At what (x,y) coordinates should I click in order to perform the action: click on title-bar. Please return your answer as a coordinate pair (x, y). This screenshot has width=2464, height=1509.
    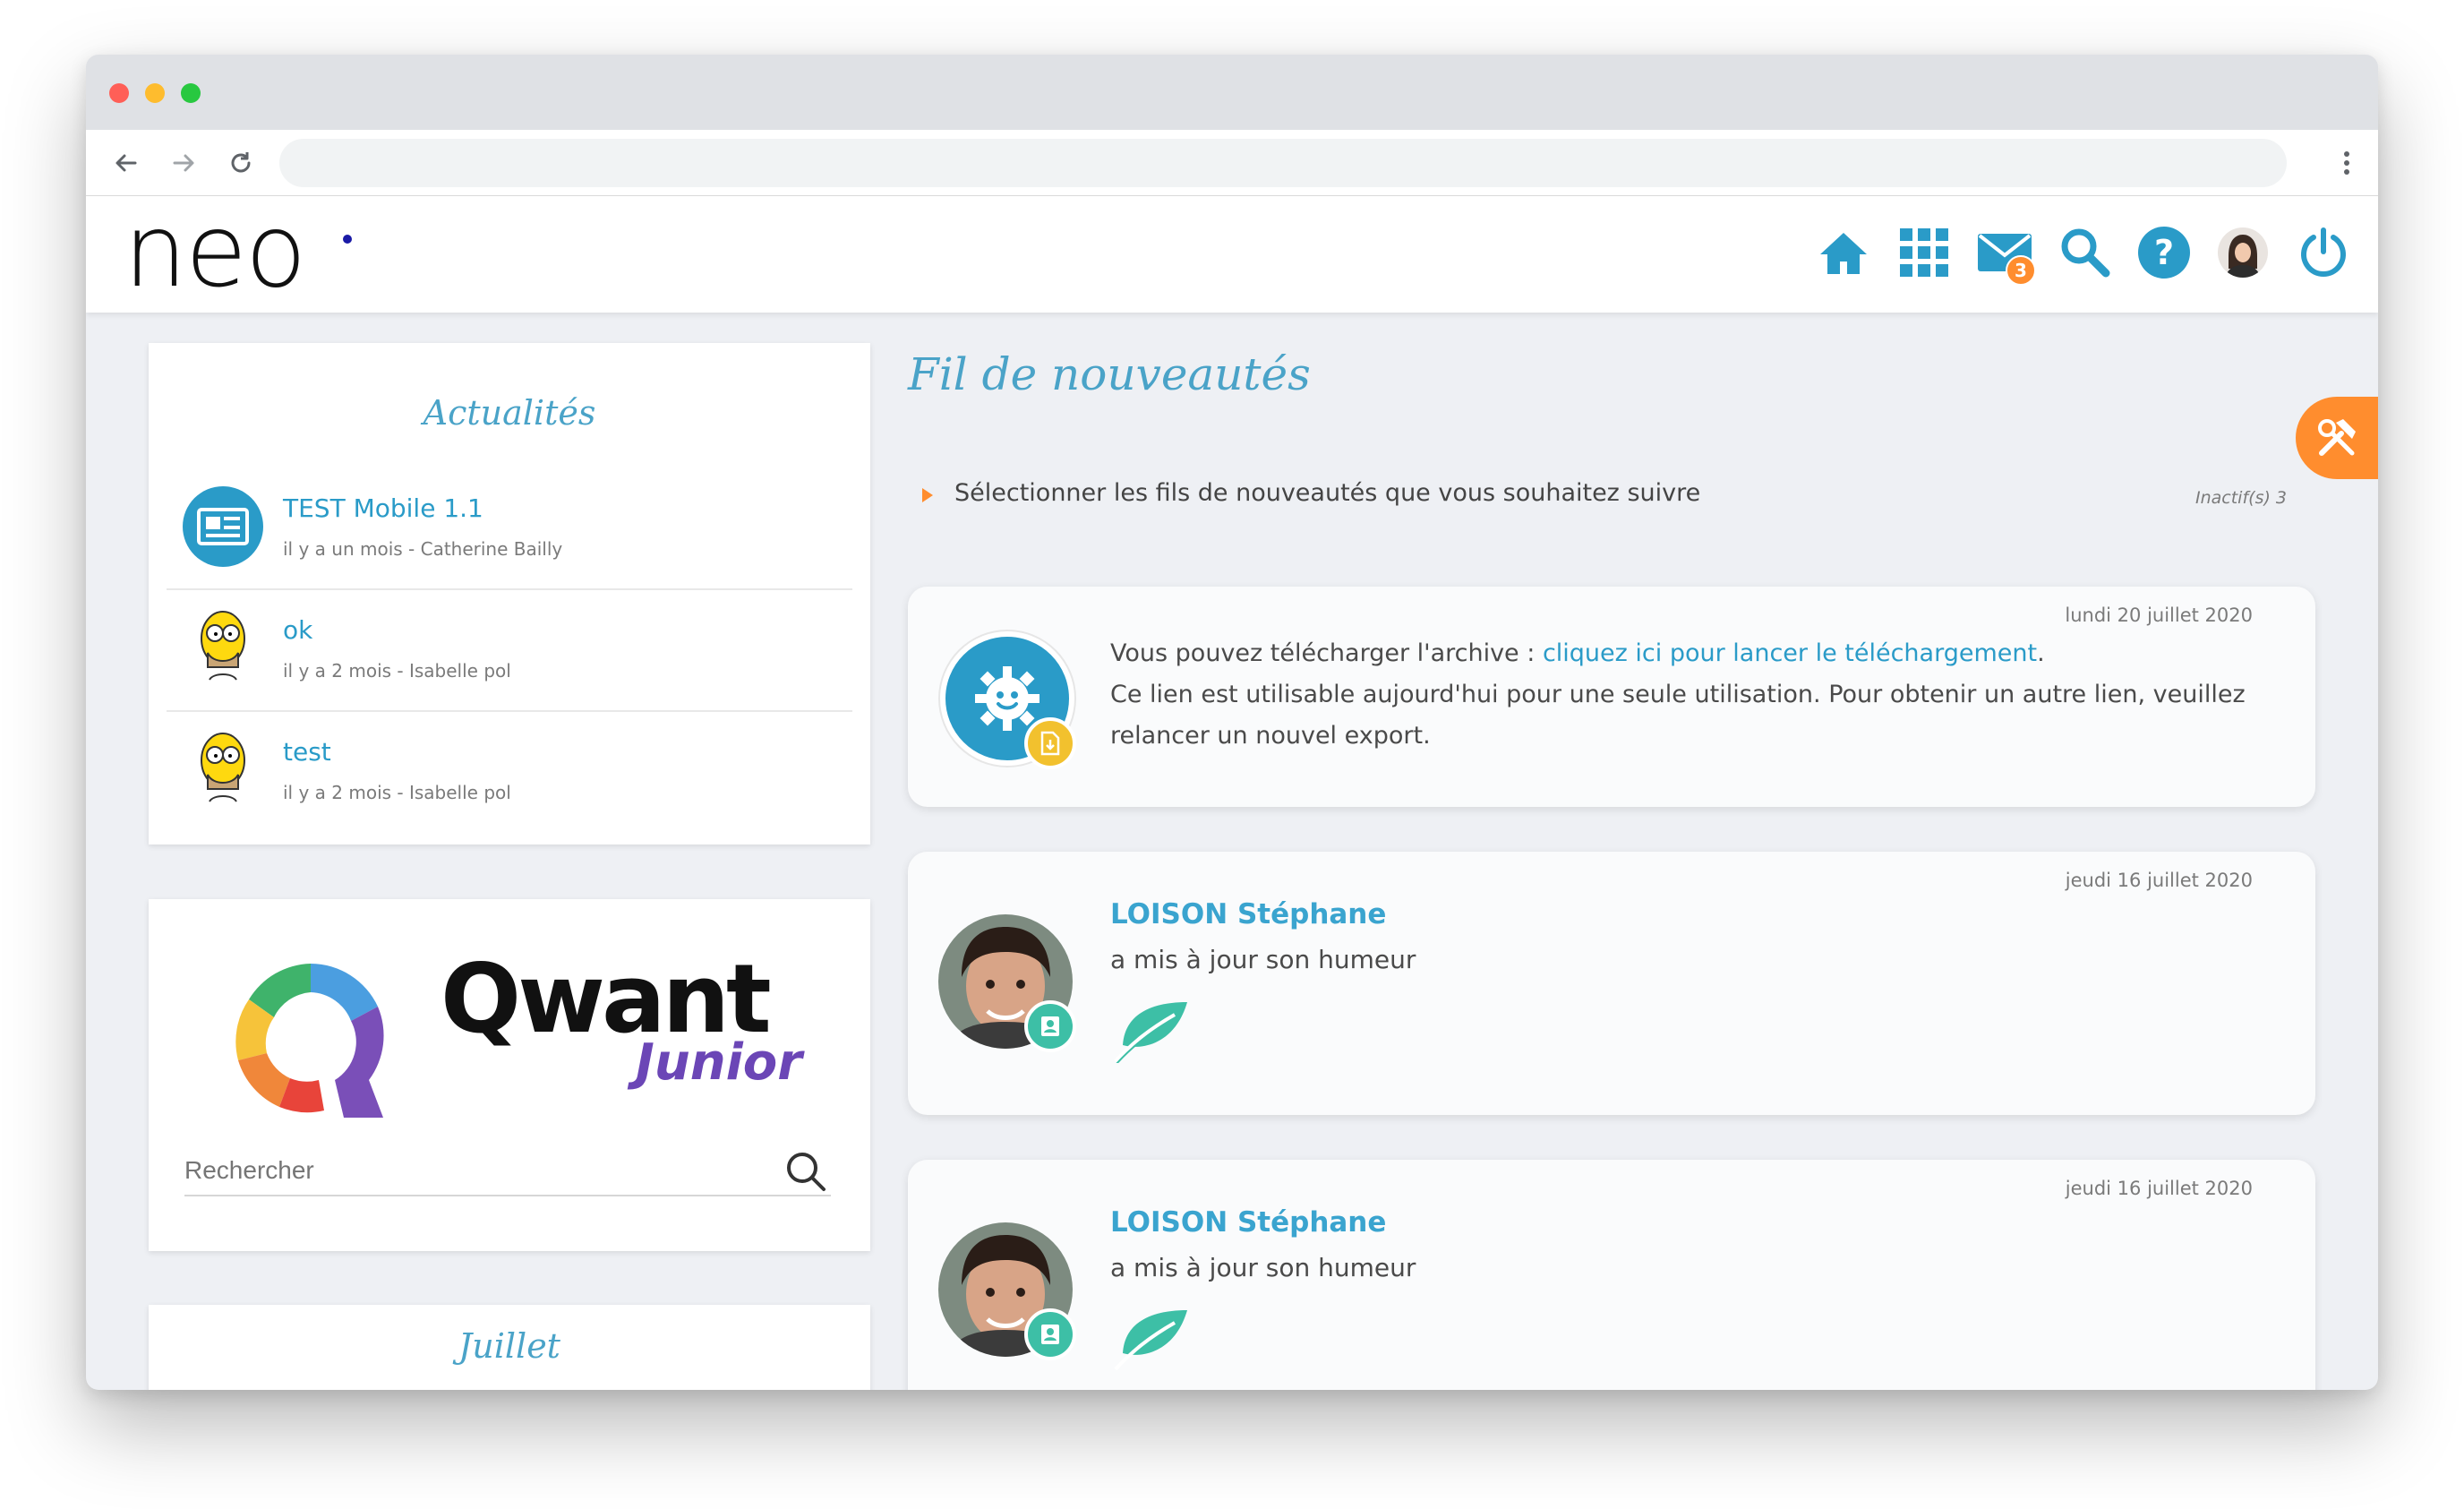
    Looking at the image, I should click on (1232, 92).